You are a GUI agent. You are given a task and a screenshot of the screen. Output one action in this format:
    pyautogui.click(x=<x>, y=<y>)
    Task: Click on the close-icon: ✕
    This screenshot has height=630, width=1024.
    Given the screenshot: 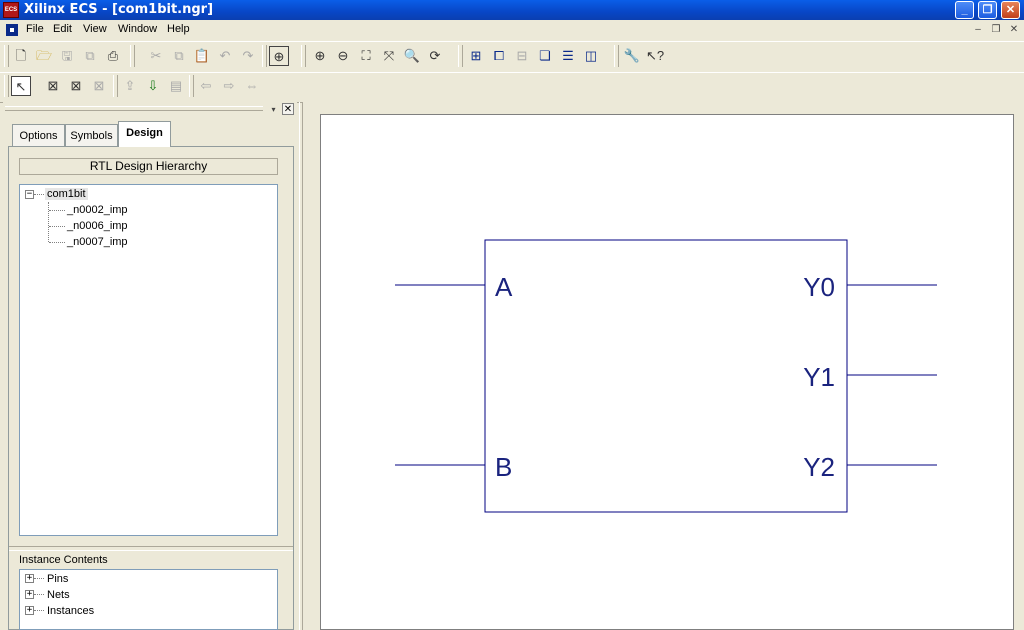 What is the action you would take?
    pyautogui.click(x=1010, y=10)
    